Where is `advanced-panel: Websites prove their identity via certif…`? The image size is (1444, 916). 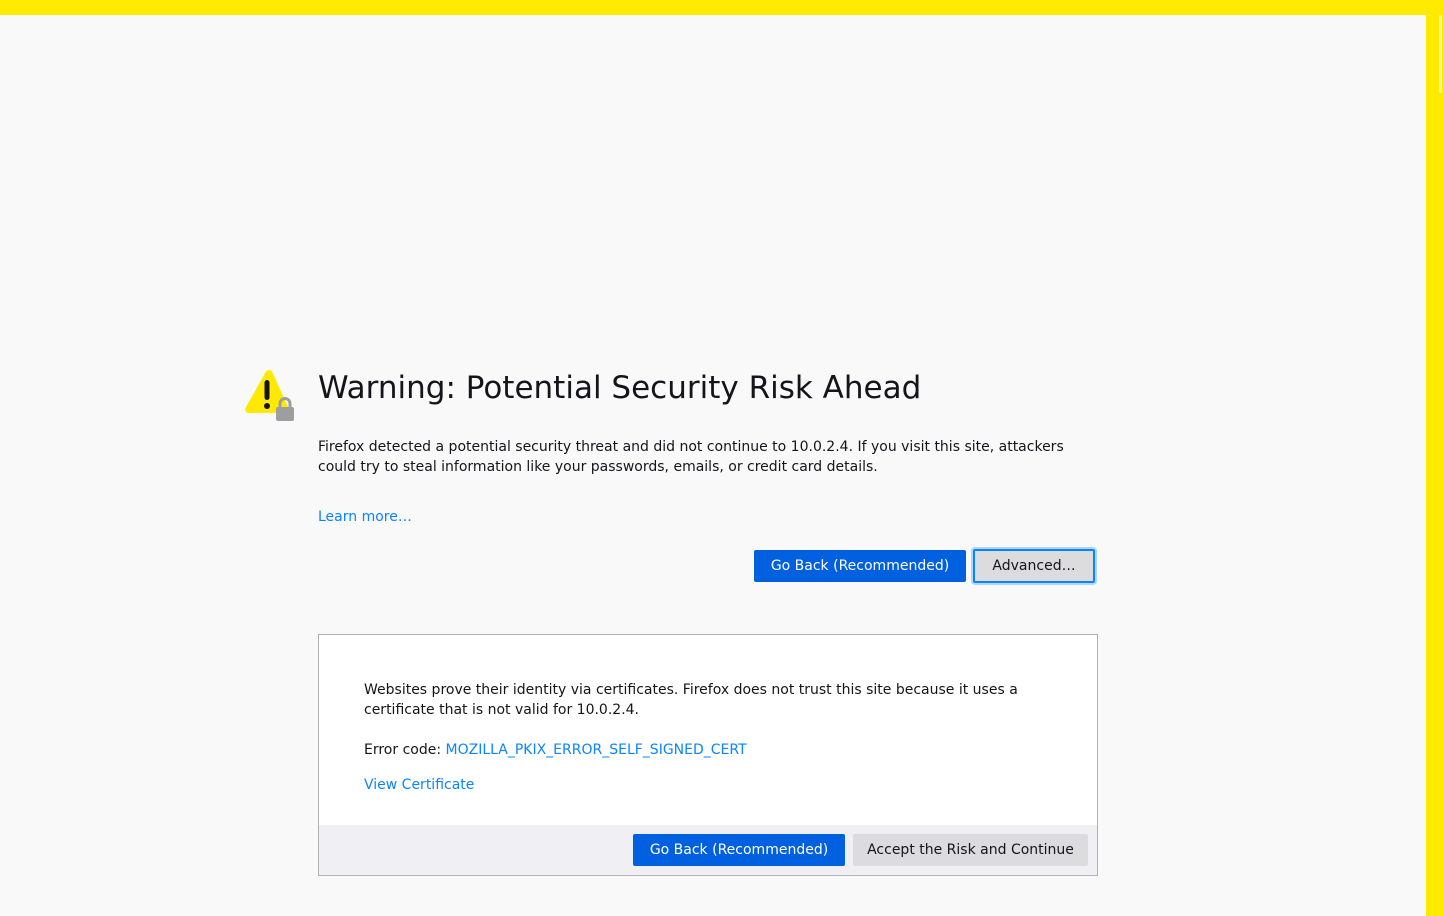
advanced-panel: Websites prove their identity via certif… is located at coordinates (708, 755).